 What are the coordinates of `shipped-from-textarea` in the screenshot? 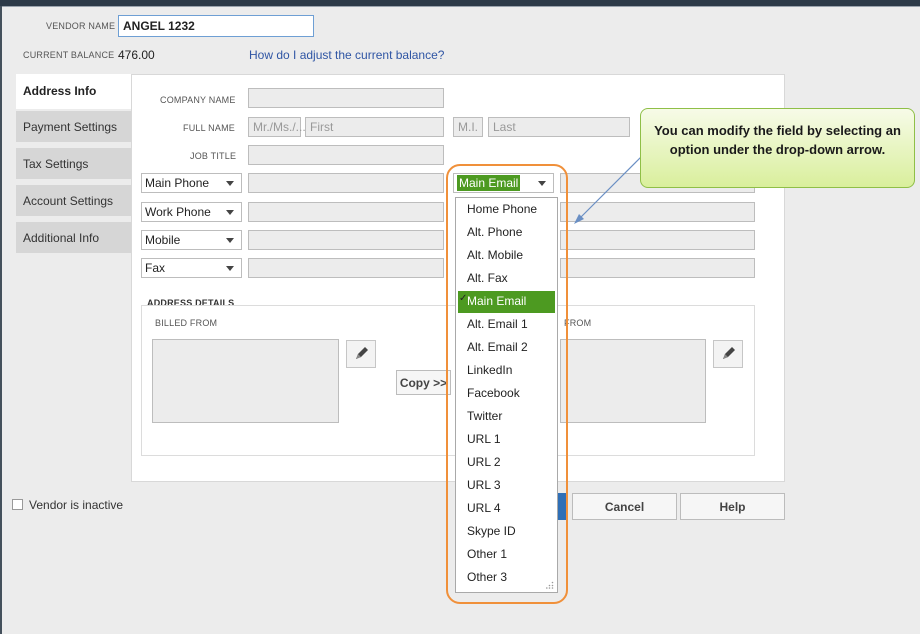 It's located at (633, 381).